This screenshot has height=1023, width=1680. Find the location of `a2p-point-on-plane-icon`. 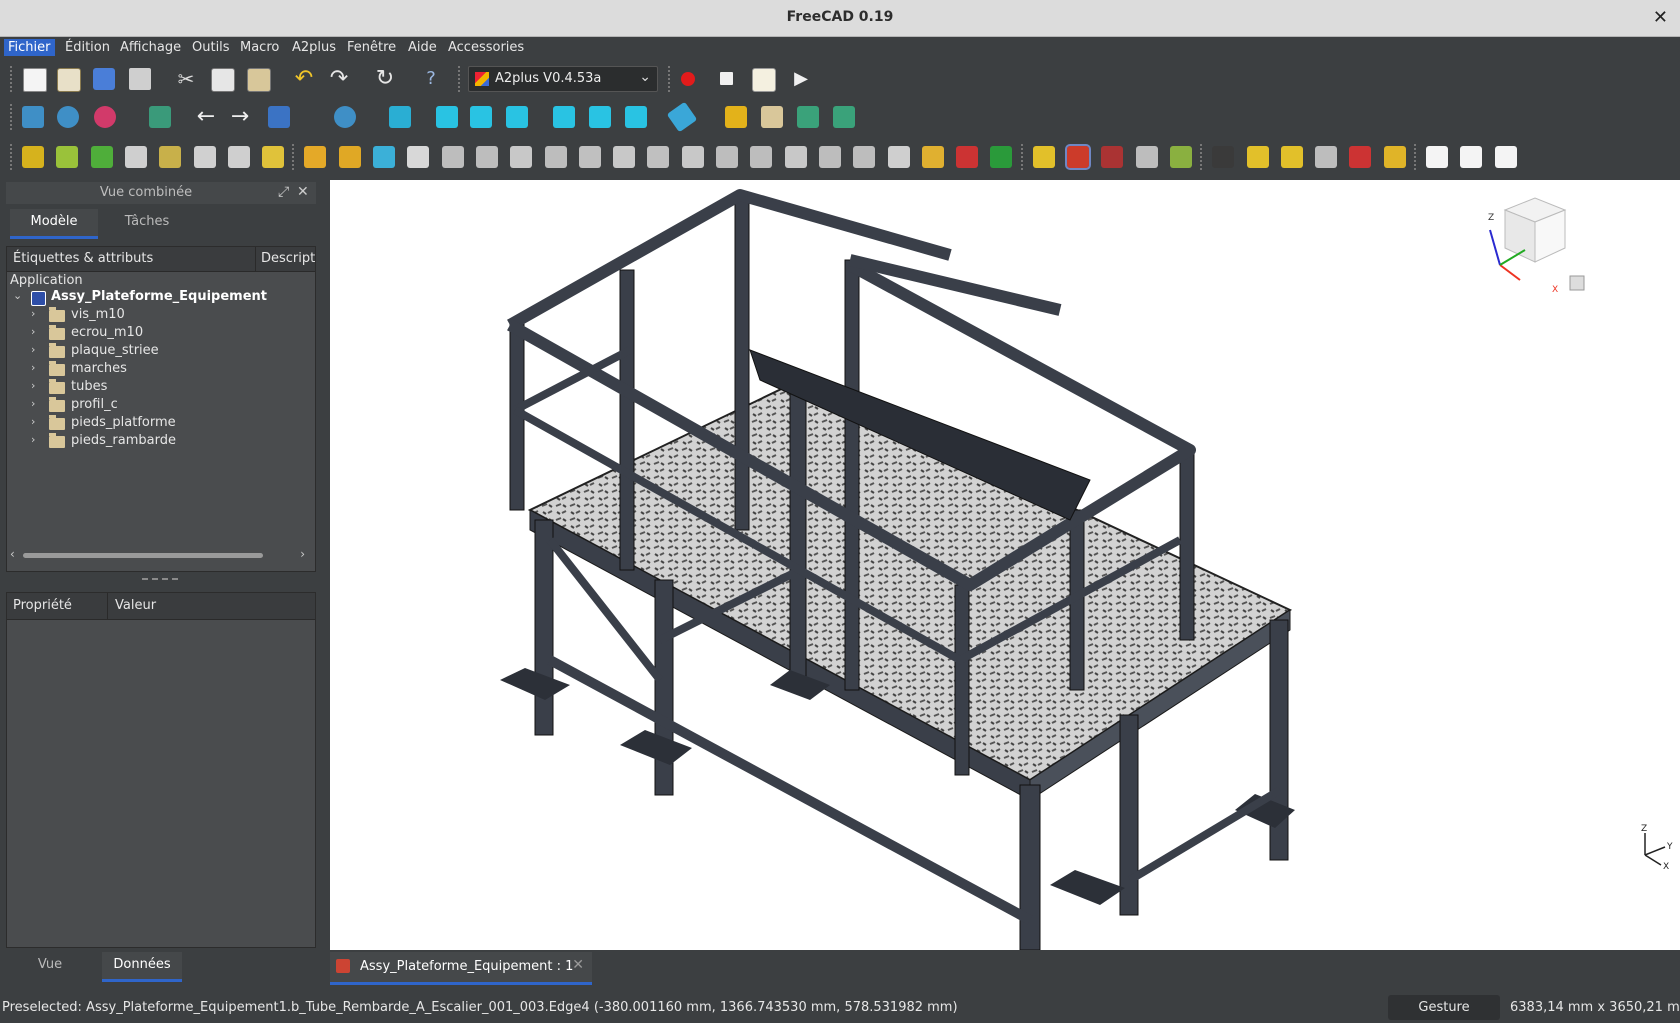

a2p-point-on-plane-icon is located at coordinates (521, 157).